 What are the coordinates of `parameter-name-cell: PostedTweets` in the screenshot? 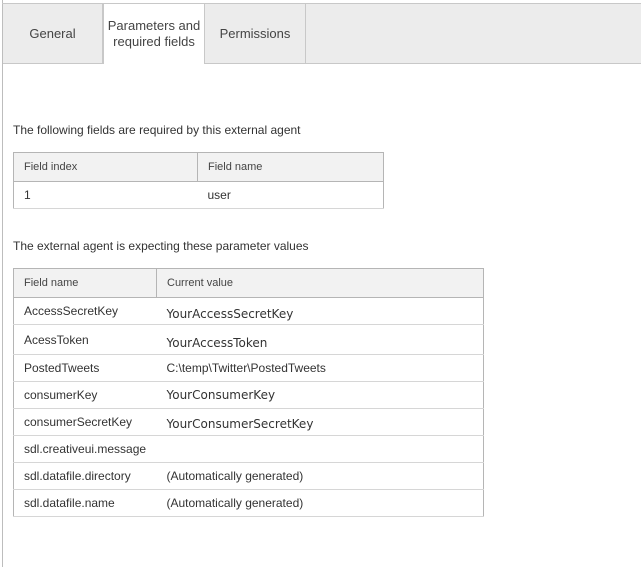 It's located at (85, 368).